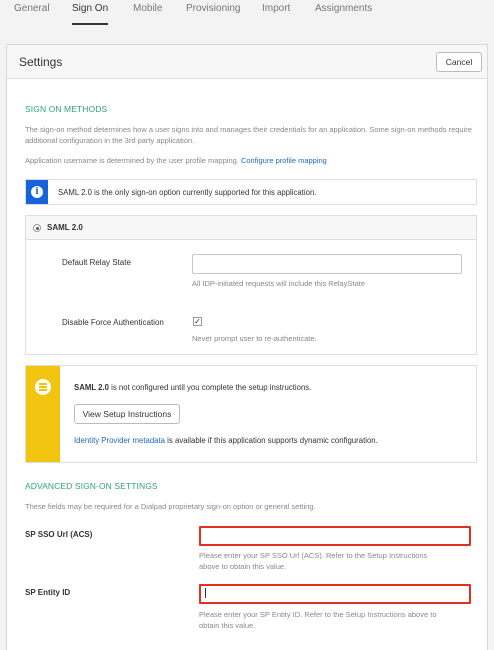  I want to click on idp-metadata-link: Identity Provider metadata, so click(119, 440).